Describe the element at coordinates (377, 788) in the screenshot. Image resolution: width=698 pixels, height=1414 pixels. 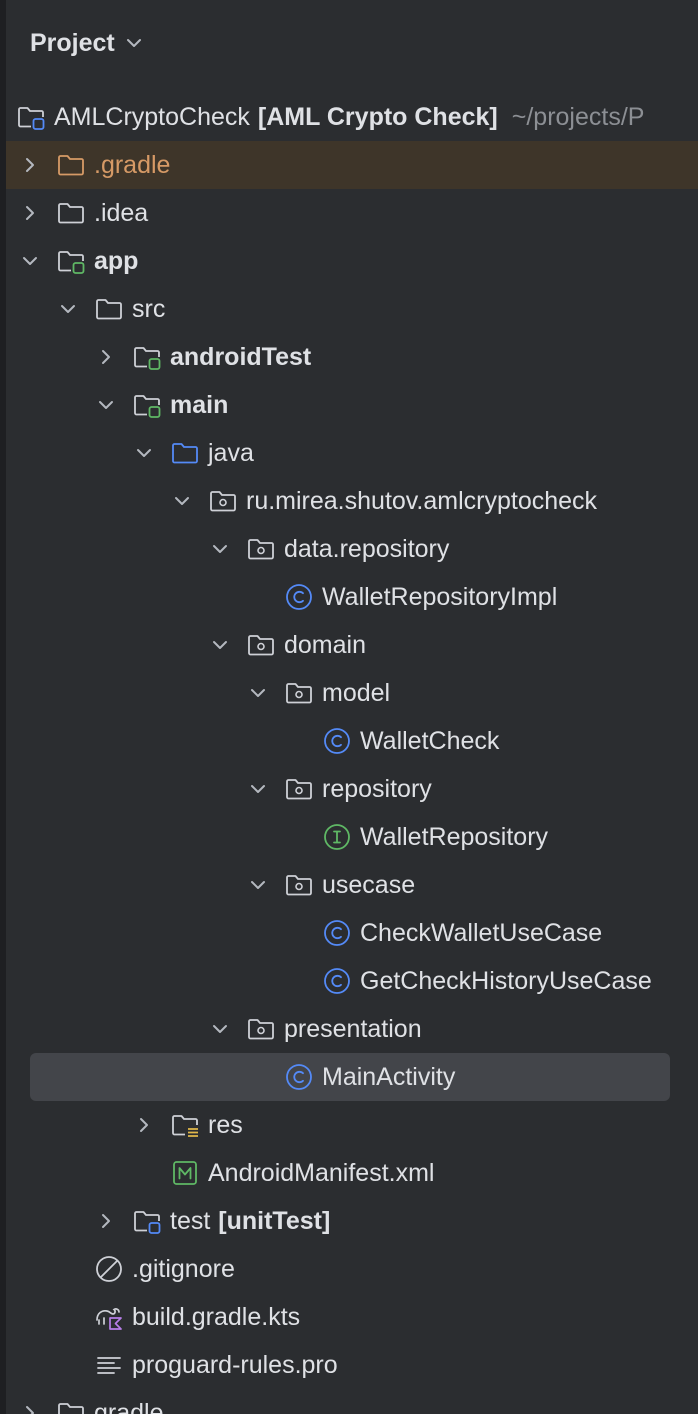
I see `tree-label: repository` at that location.